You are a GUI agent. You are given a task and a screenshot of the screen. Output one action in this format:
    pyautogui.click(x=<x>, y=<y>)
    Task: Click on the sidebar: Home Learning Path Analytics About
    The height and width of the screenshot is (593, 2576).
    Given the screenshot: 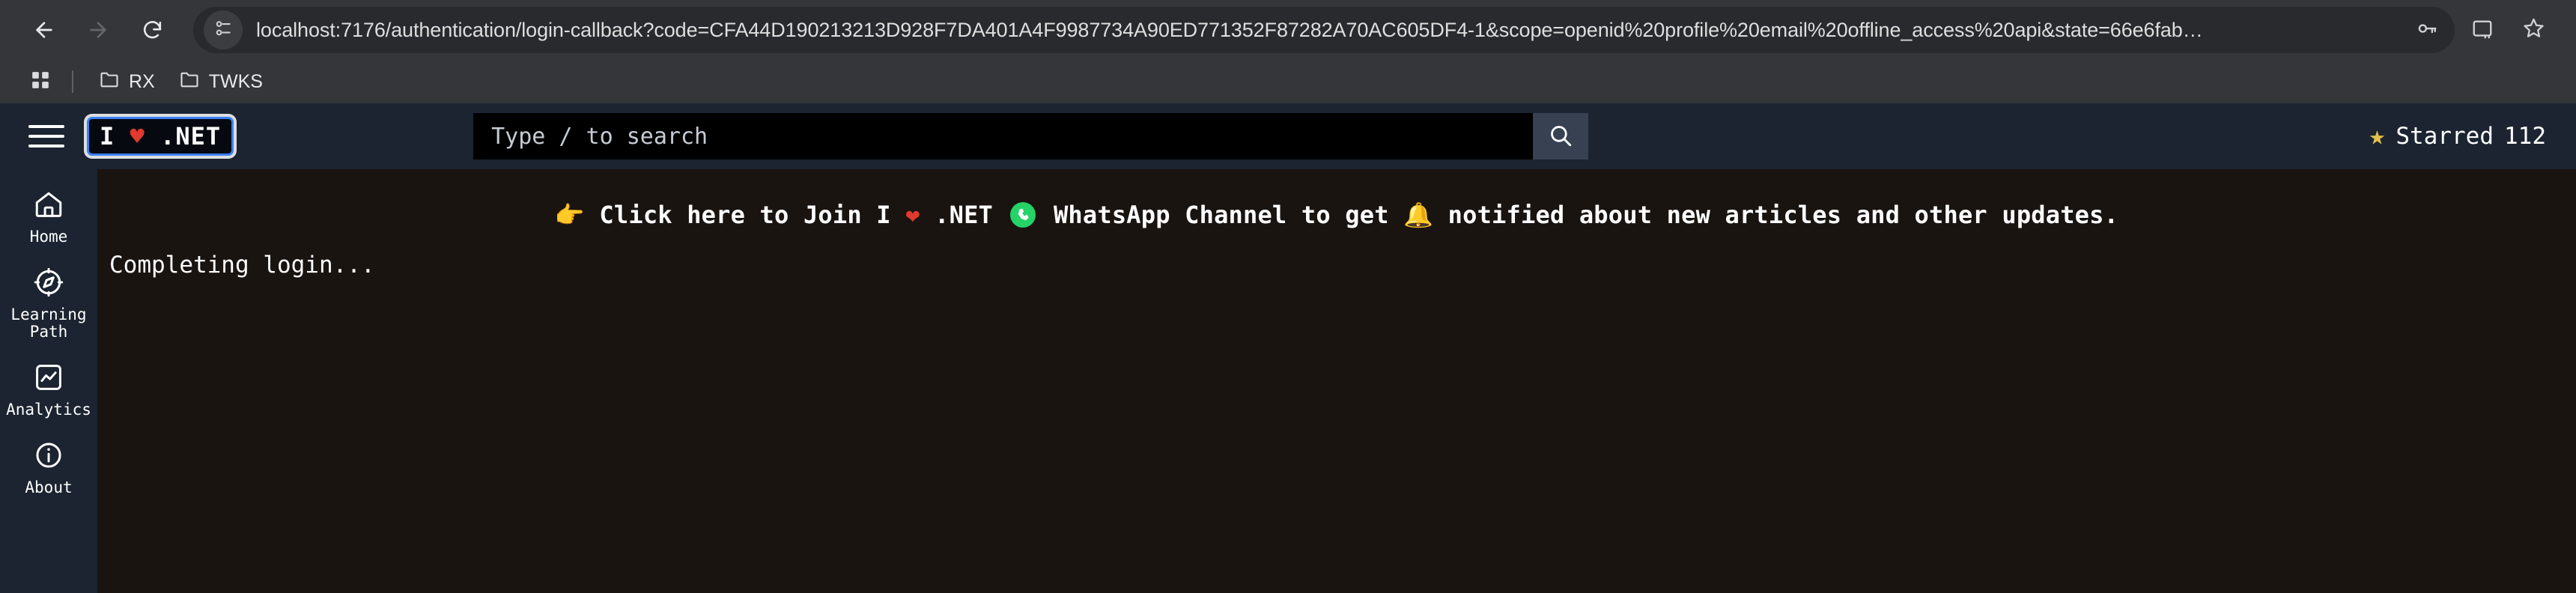 What is the action you would take?
    pyautogui.click(x=48, y=381)
    